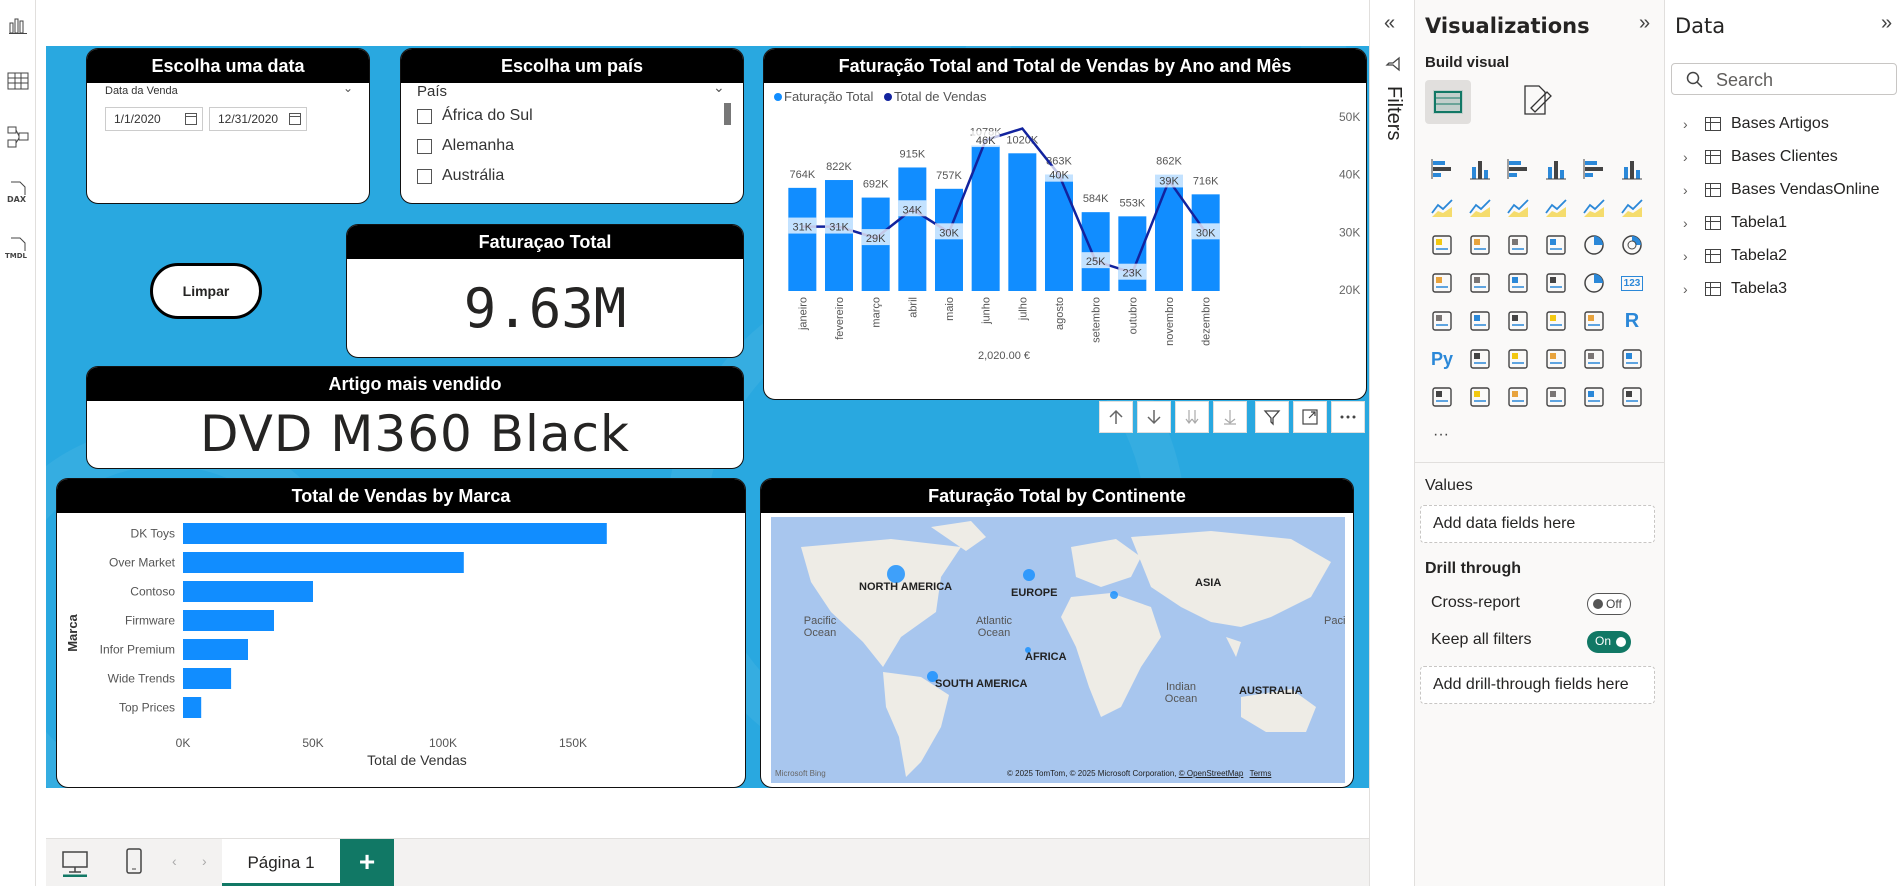 The height and width of the screenshot is (886, 1897). What do you see at coordinates (1556, 207) in the screenshot?
I see `100-area-icon` at bounding box center [1556, 207].